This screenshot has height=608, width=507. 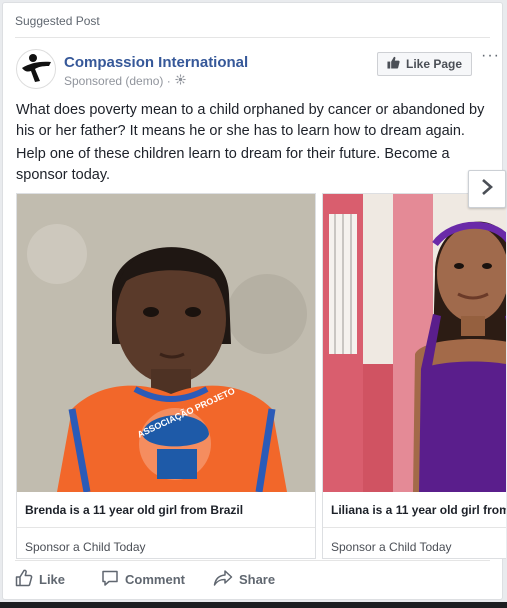 What do you see at coordinates (418, 510) in the screenshot?
I see `carousel-caption: Liliana is a 11 year old girl from` at bounding box center [418, 510].